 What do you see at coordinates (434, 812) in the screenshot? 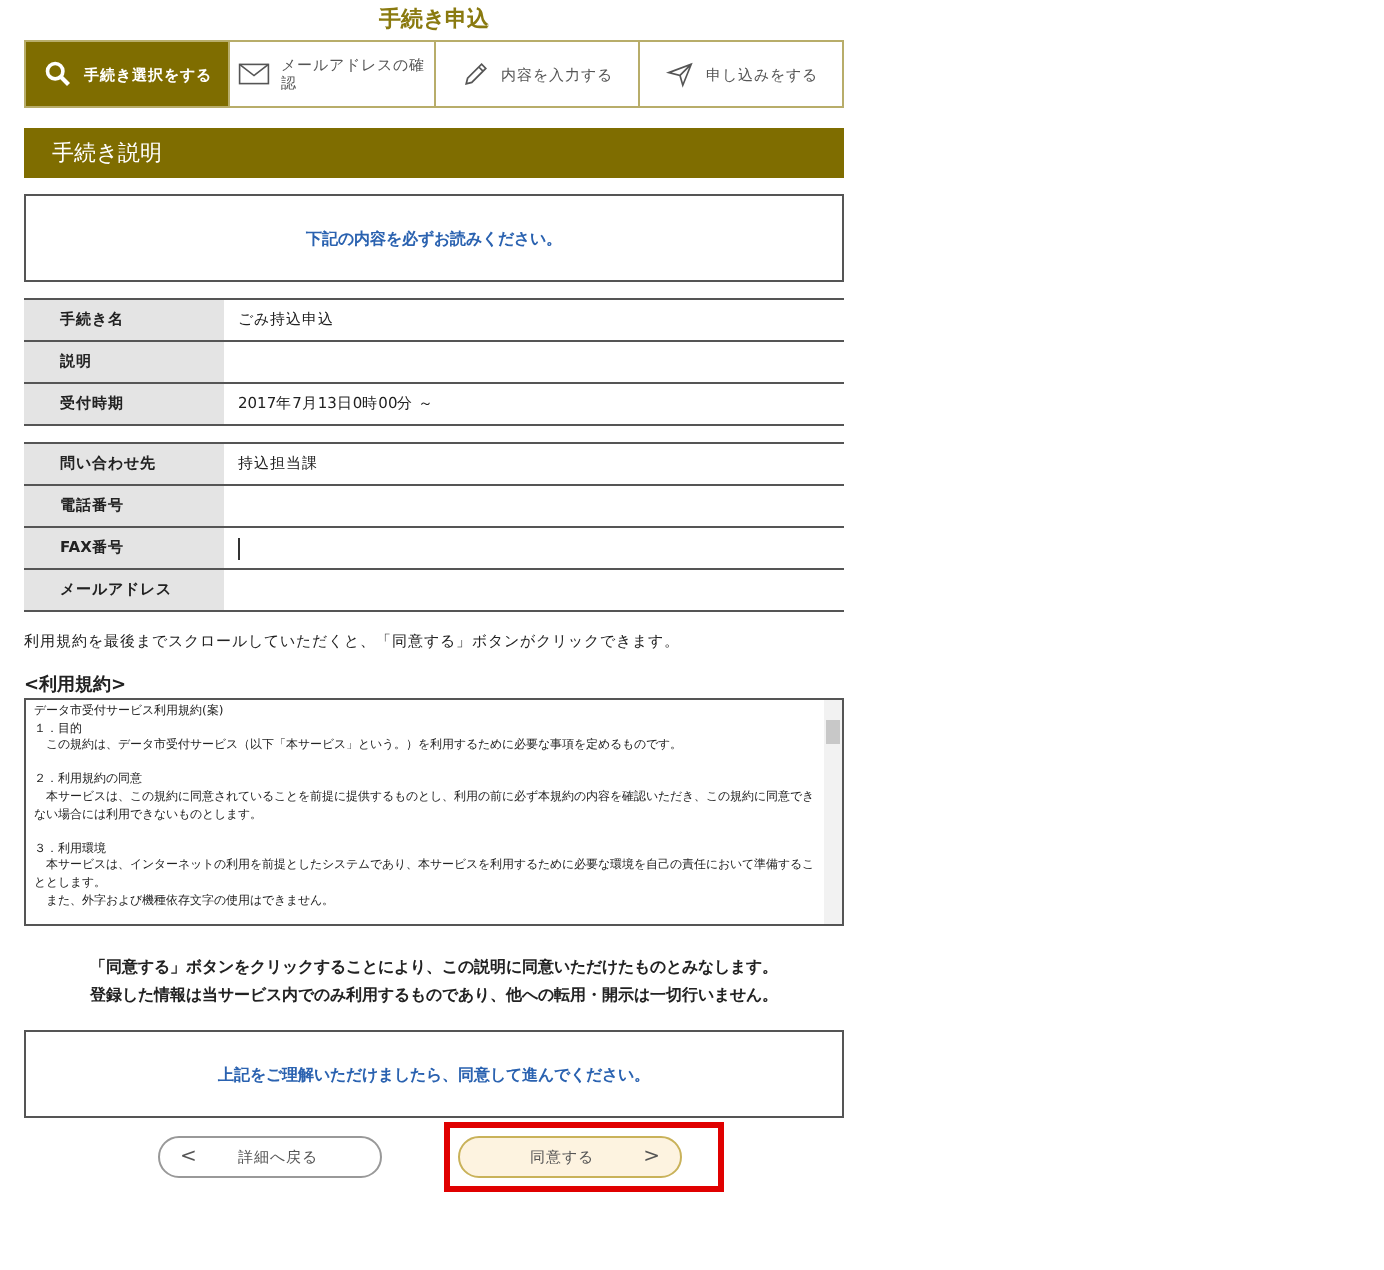
I see `terms-box` at bounding box center [434, 812].